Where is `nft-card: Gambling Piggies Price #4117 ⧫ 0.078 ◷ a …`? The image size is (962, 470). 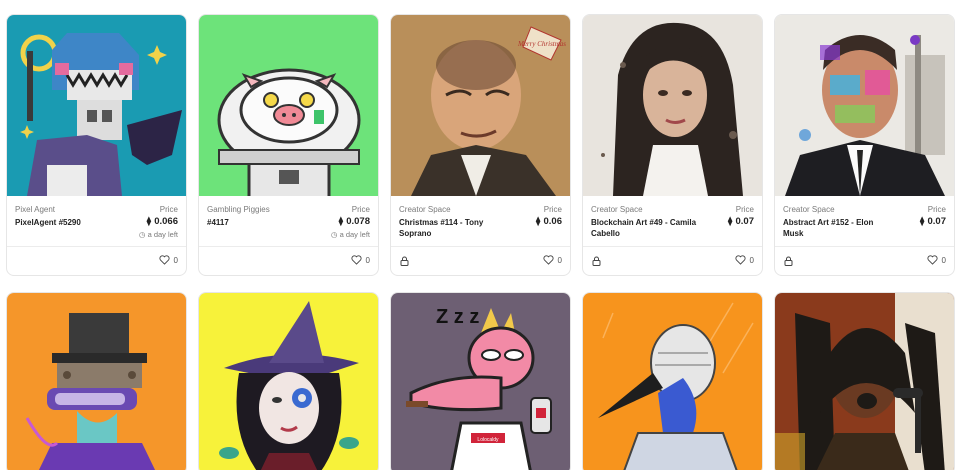
nft-card: Gambling Piggies Price #4117 ⧫ 0.078 ◷ a … is located at coordinates (288, 145).